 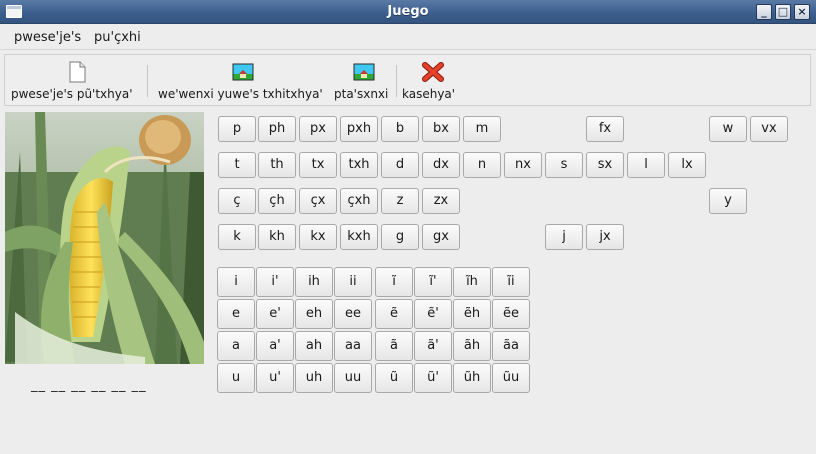 What do you see at coordinates (400, 201) in the screenshot?
I see `letter-button: z` at bounding box center [400, 201].